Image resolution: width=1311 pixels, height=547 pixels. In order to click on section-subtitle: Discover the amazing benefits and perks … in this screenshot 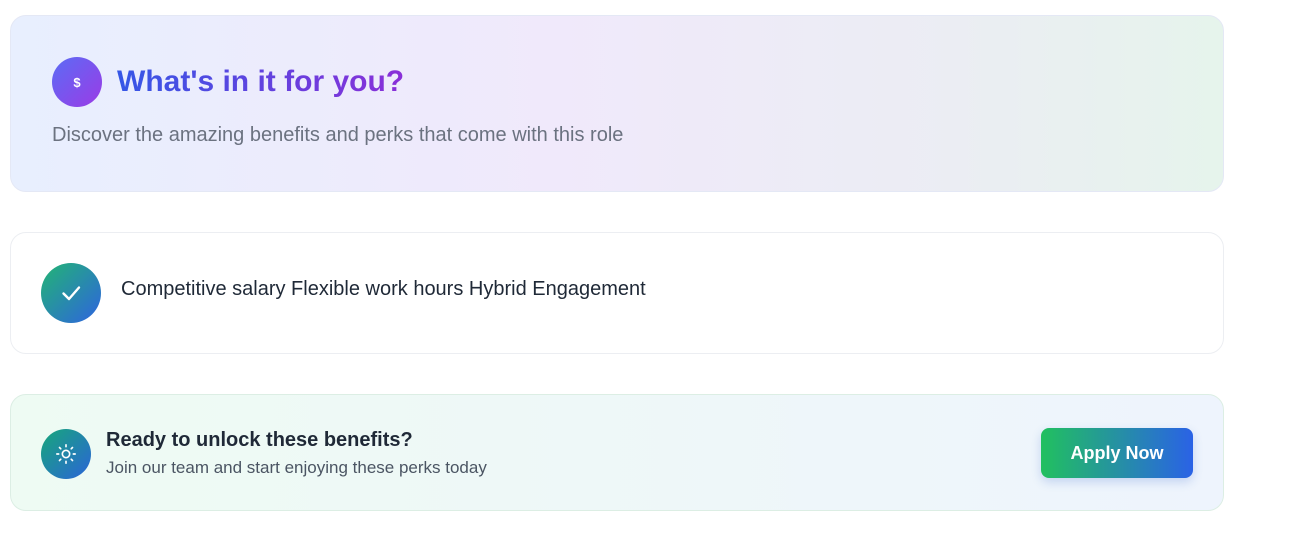, I will do `click(338, 135)`.